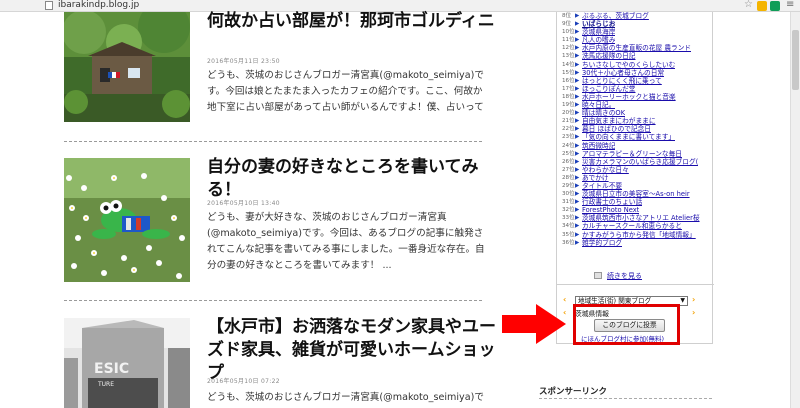 Image resolution: width=800 pixels, height=408 pixels. I want to click on ranking-item: 14位 ▶ ちいさなしでやのくらしたいむ, so click(635, 65).